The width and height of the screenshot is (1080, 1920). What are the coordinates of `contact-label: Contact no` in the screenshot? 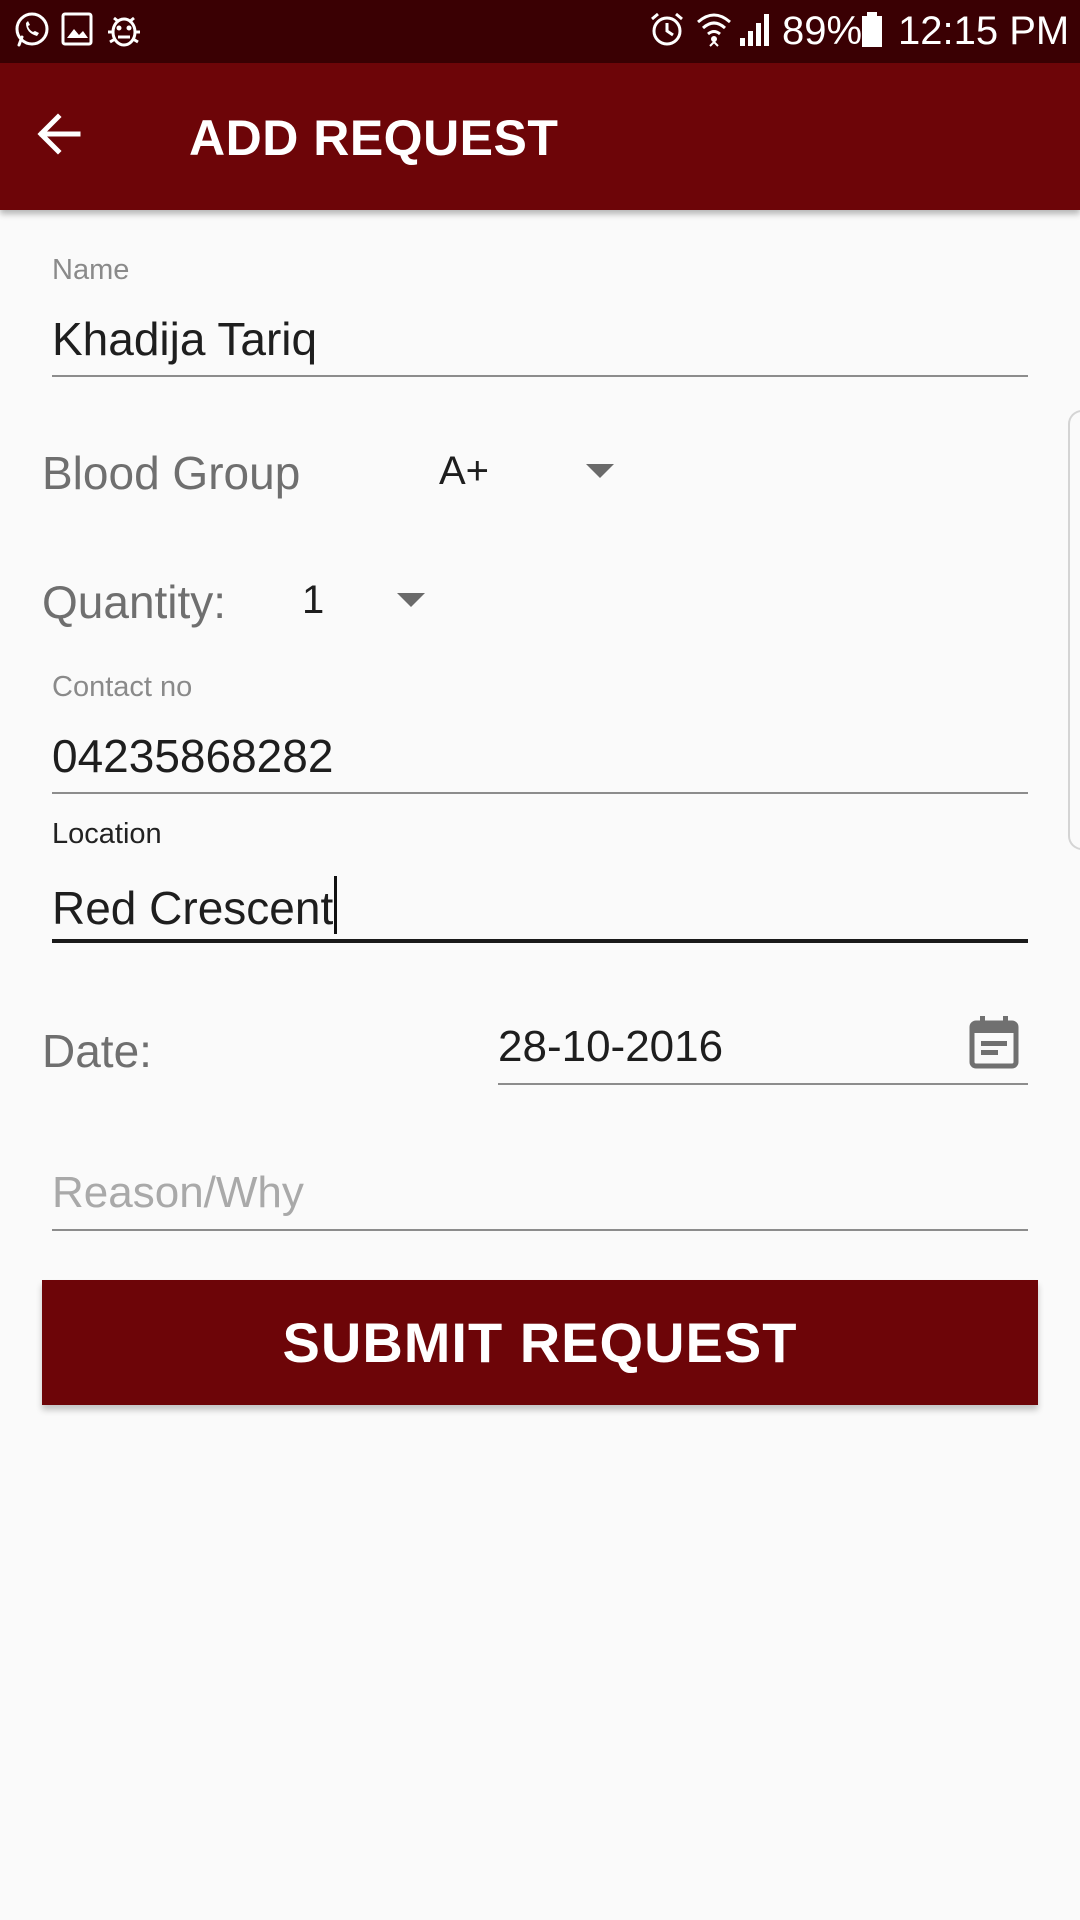 It's located at (122, 687).